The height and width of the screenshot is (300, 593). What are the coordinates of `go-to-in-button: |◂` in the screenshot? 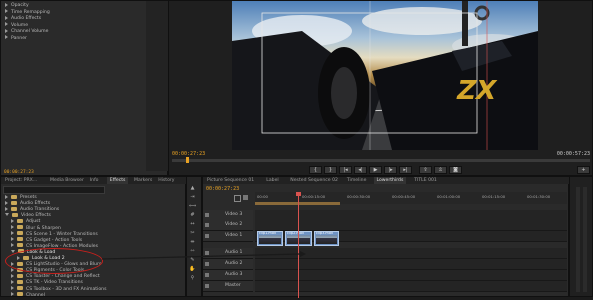 It's located at (345, 170).